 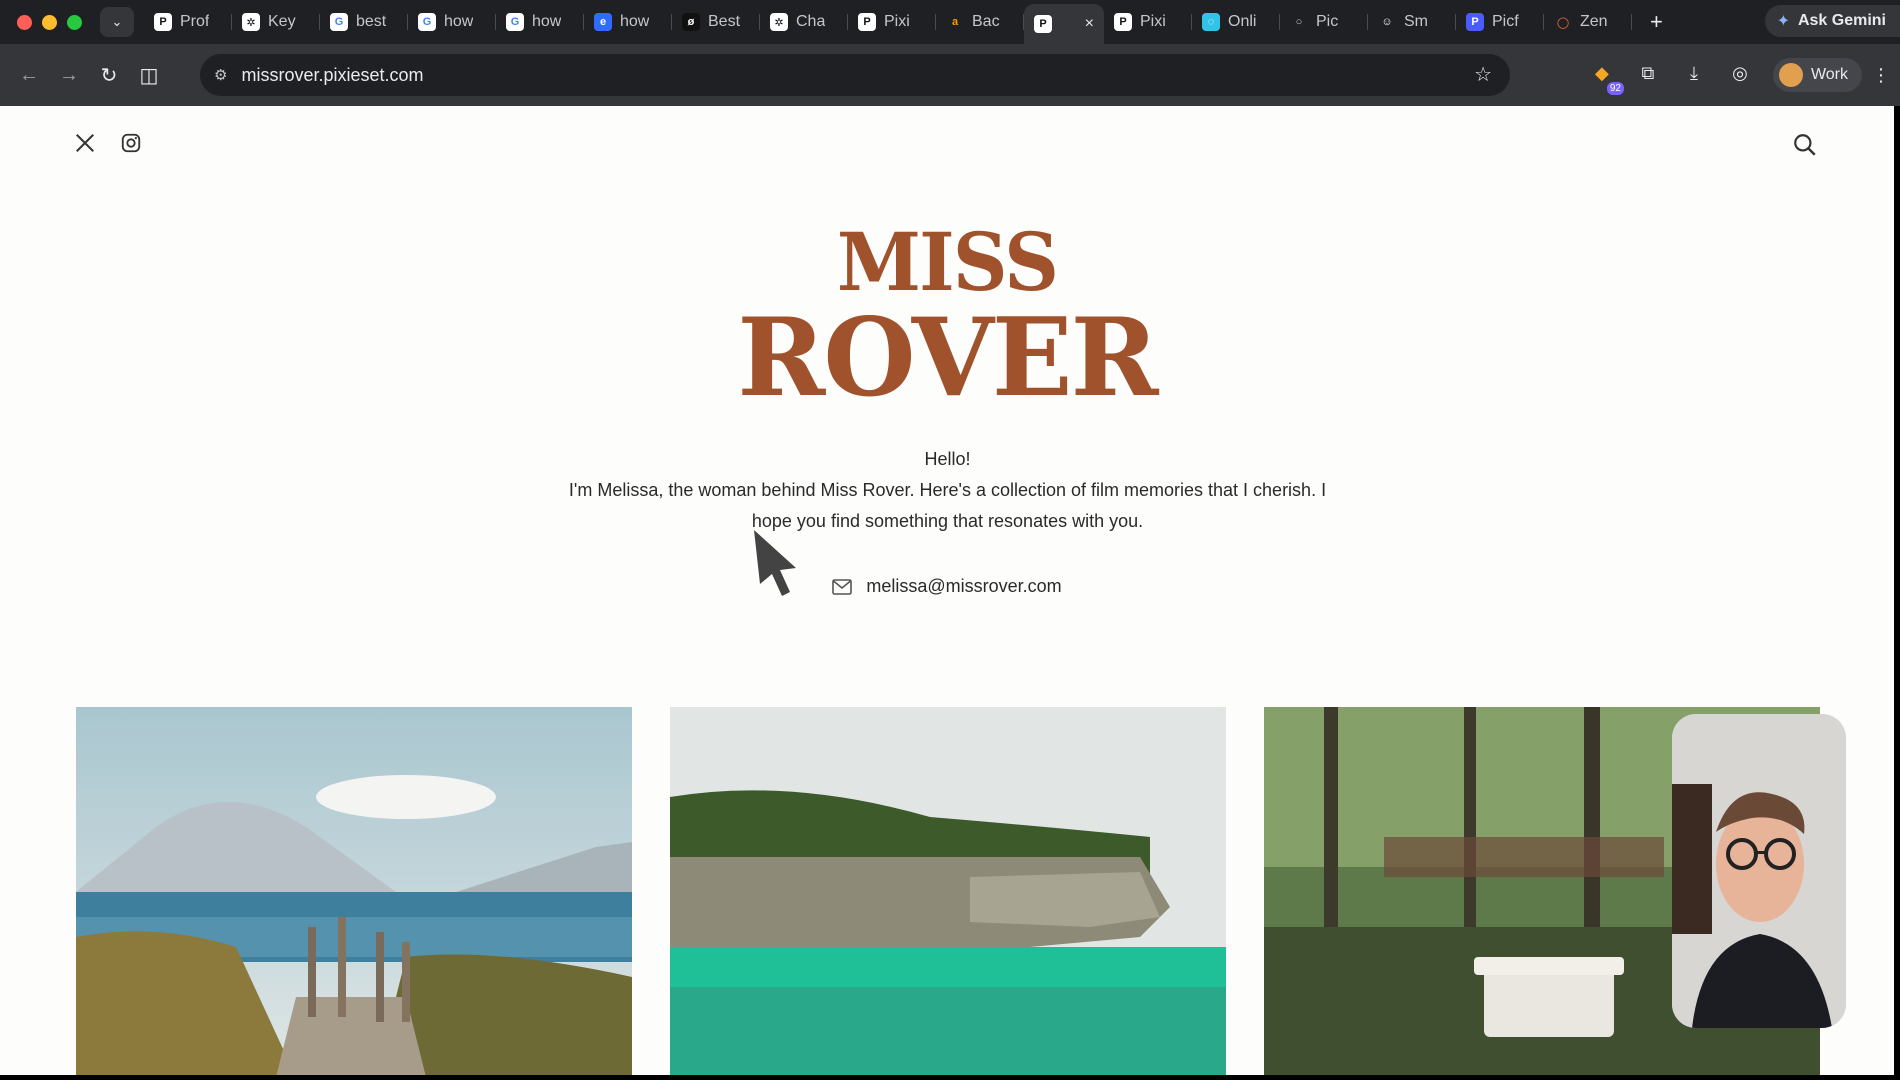 I want to click on site-logo-line2: ROVER, so click(x=947, y=358).